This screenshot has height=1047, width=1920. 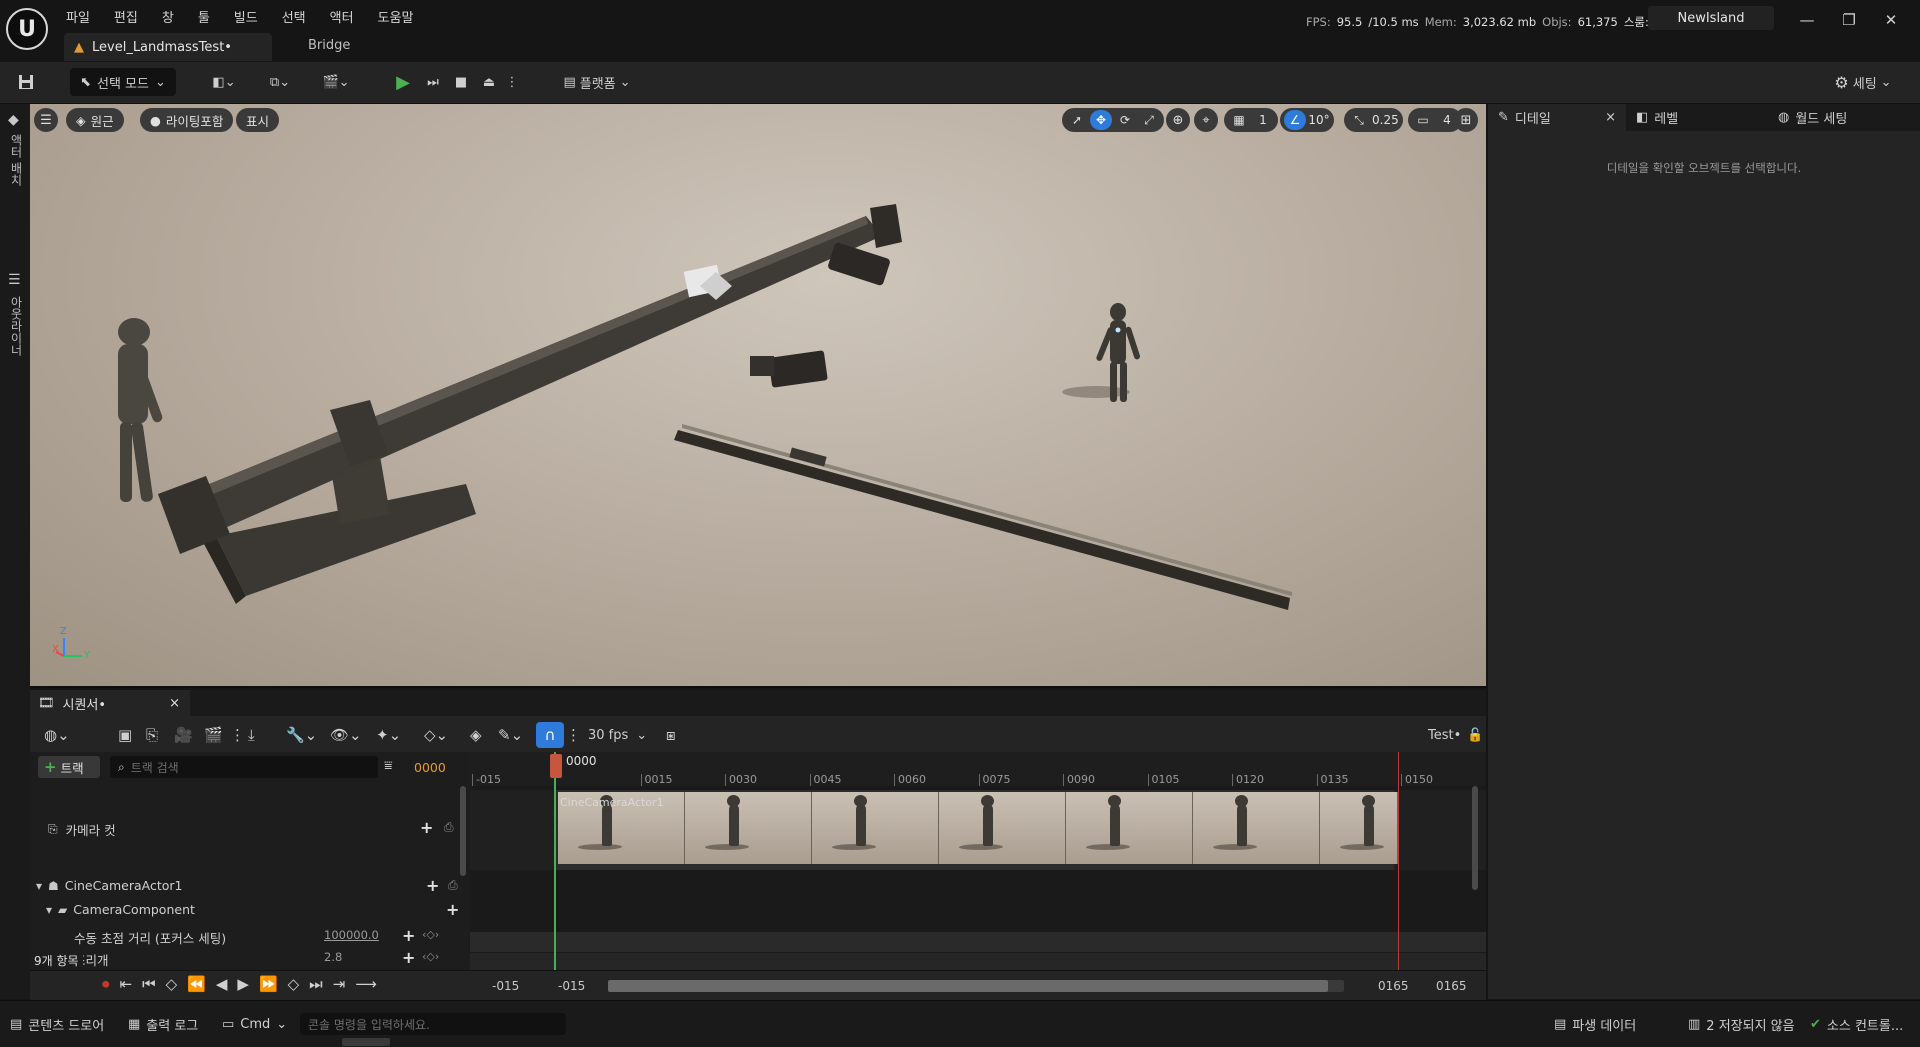 I want to click on find-asset-icon: ⎘, so click(x=152, y=735).